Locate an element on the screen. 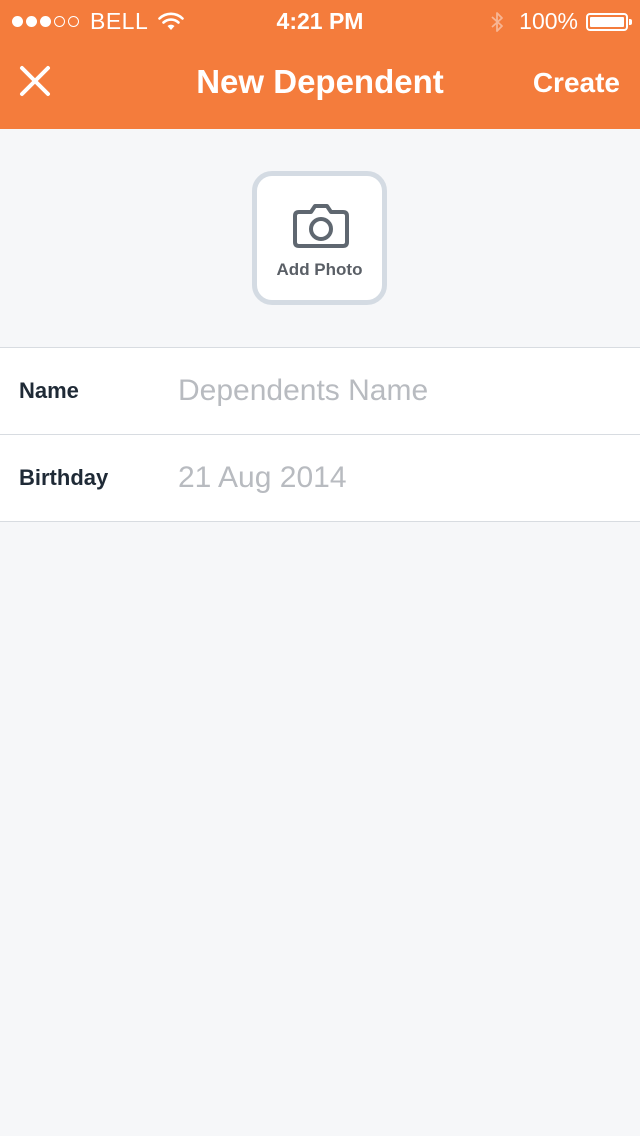 The image size is (640, 1136). name-input is located at coordinates (398, 391).